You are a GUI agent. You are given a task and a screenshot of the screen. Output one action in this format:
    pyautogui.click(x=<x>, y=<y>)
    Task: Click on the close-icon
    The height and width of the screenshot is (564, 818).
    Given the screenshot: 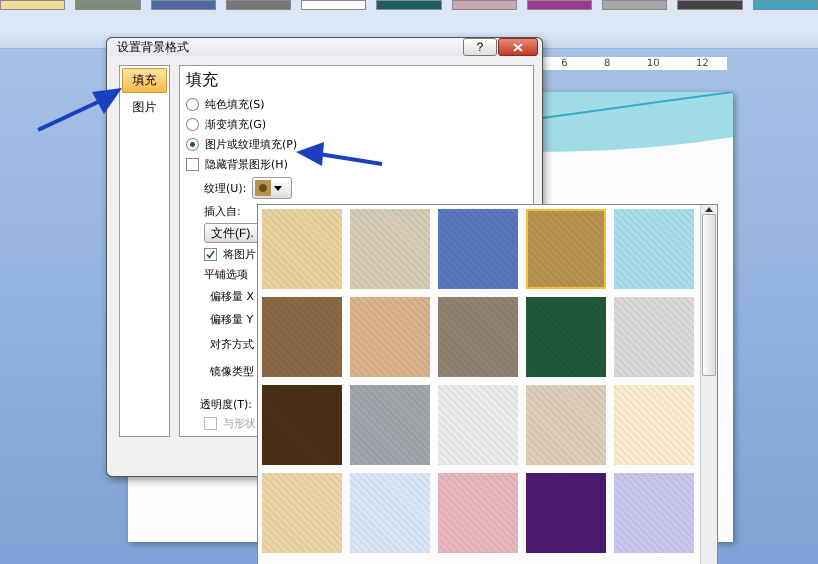 What is the action you would take?
    pyautogui.click(x=518, y=47)
    